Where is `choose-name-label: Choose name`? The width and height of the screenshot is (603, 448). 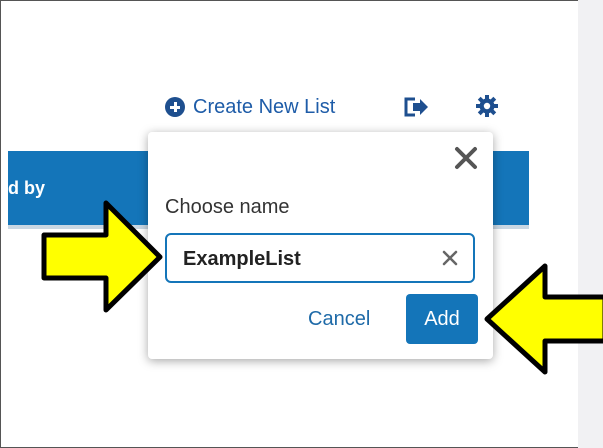 choose-name-label: Choose name is located at coordinates (227, 207).